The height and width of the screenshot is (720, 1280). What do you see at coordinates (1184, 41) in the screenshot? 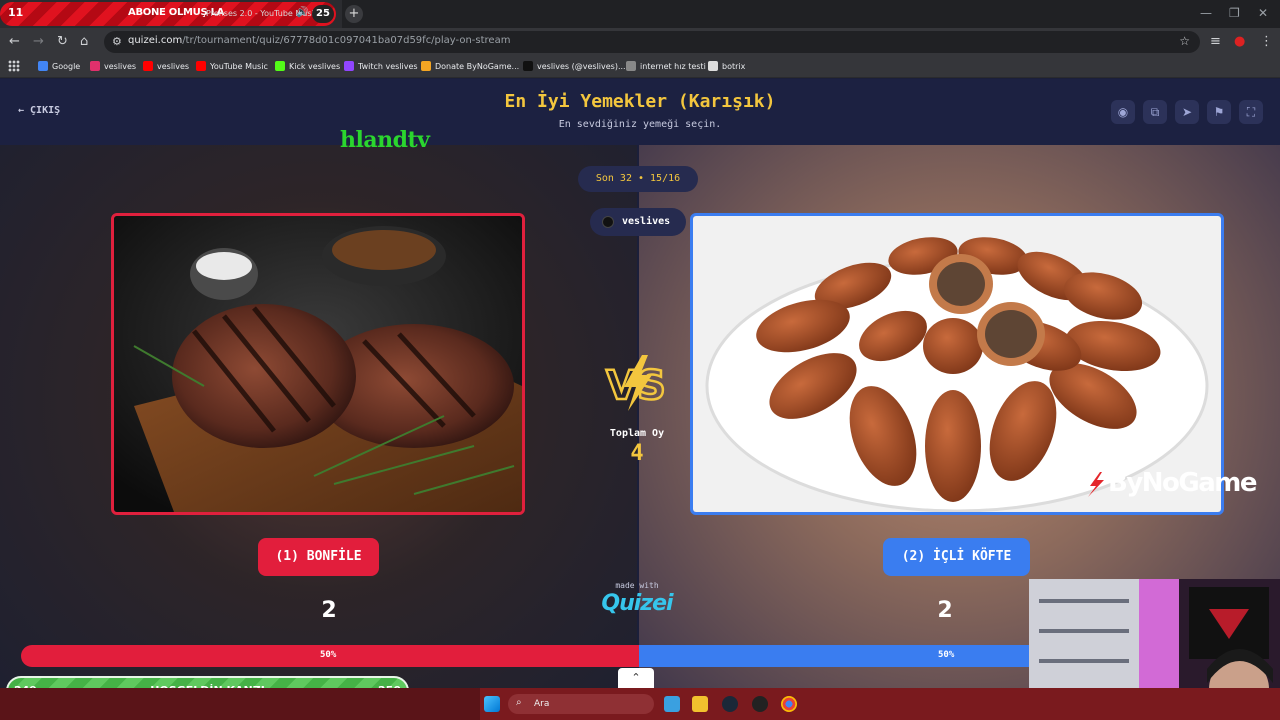
I see `bookmark-star-icon: ☆` at bounding box center [1184, 41].